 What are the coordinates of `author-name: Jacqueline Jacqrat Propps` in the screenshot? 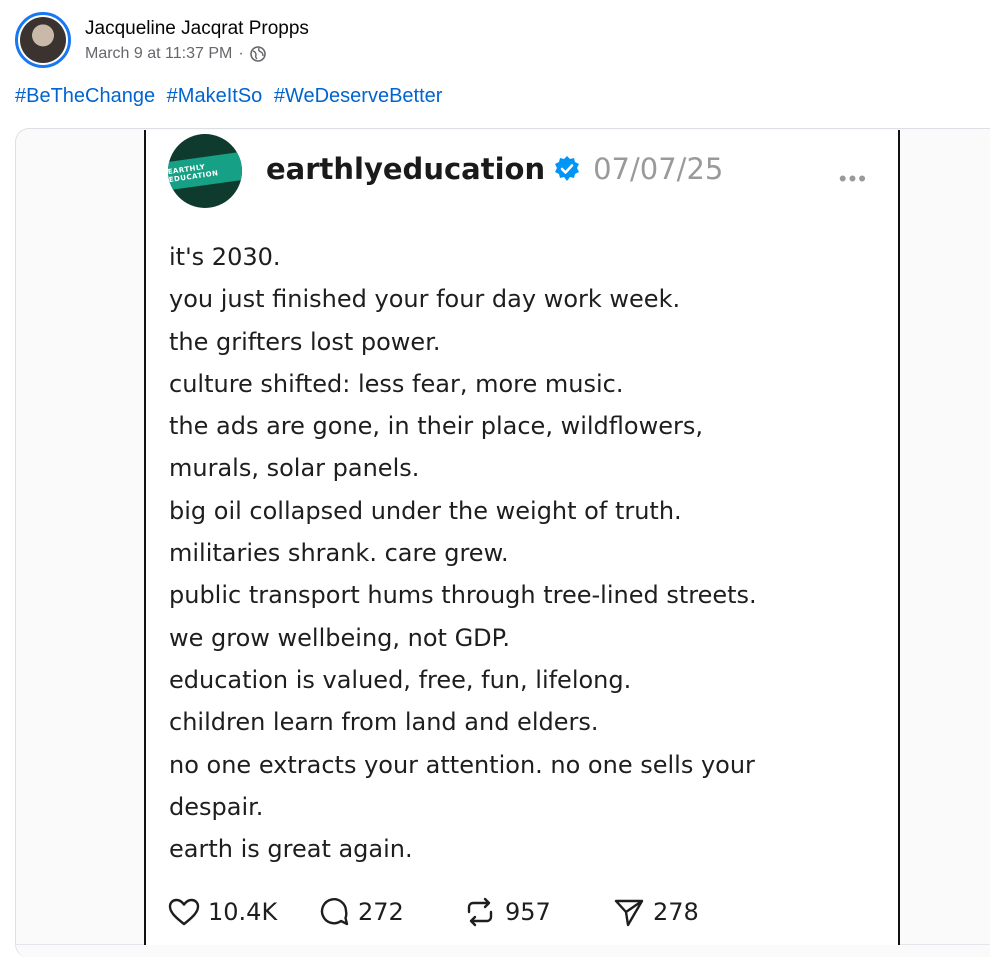 It's located at (197, 29).